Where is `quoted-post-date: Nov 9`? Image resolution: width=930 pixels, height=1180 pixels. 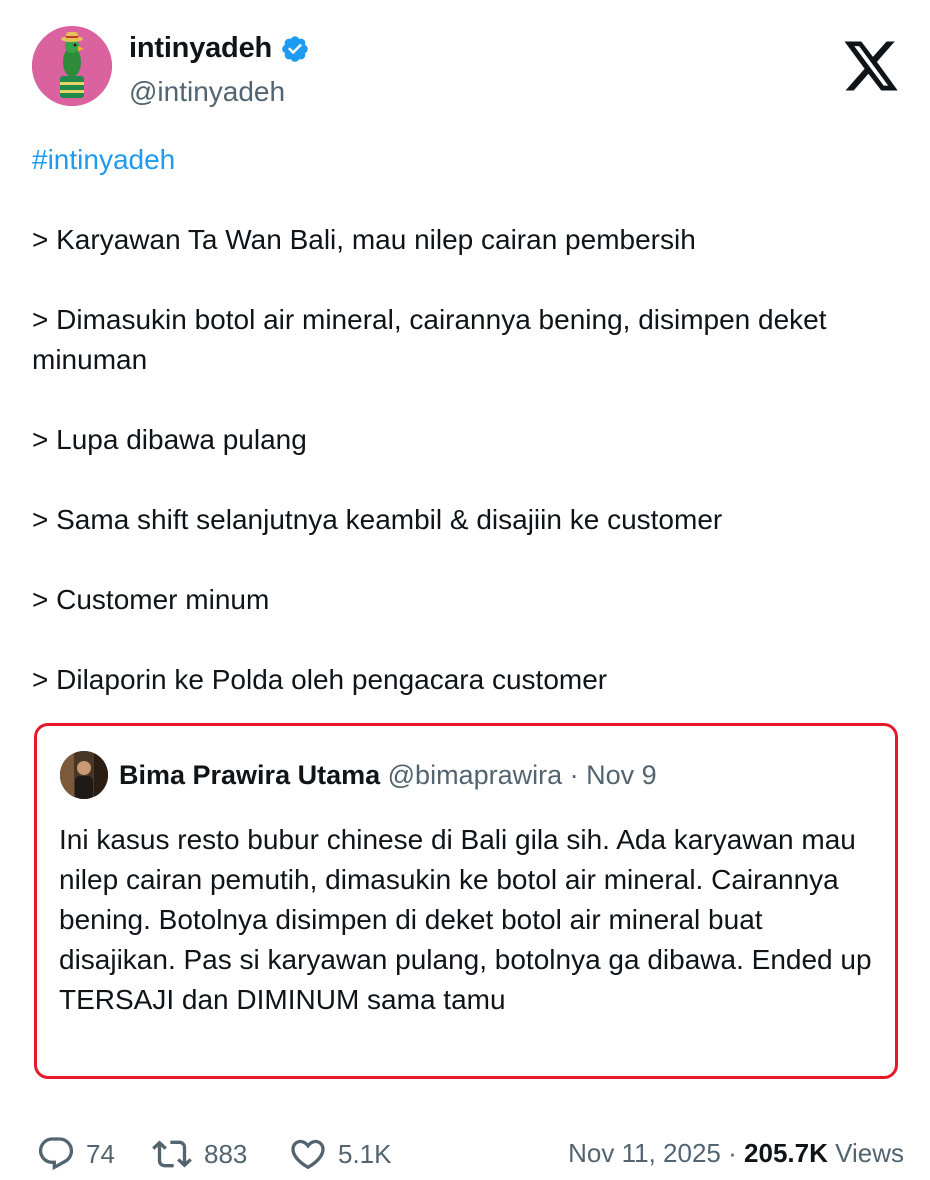
quoted-post-date: Nov 9 is located at coordinates (621, 775).